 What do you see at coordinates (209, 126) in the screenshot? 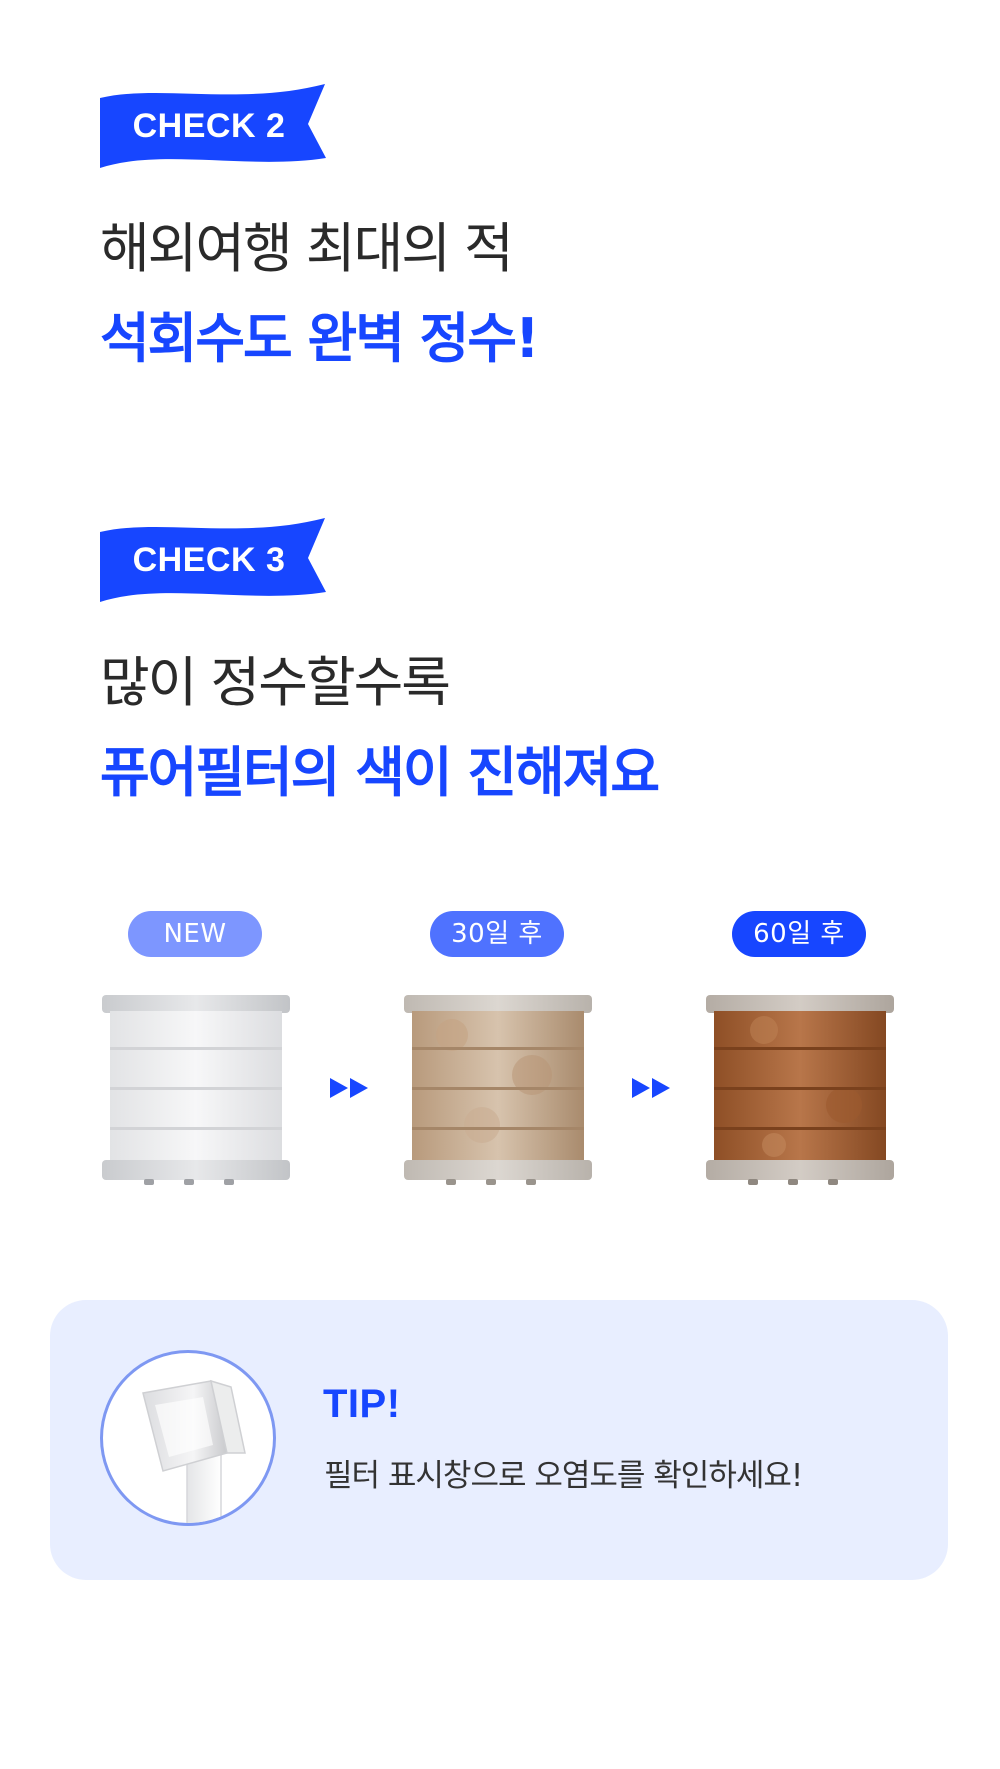
I see `check-2-label: CHECK 2` at bounding box center [209, 126].